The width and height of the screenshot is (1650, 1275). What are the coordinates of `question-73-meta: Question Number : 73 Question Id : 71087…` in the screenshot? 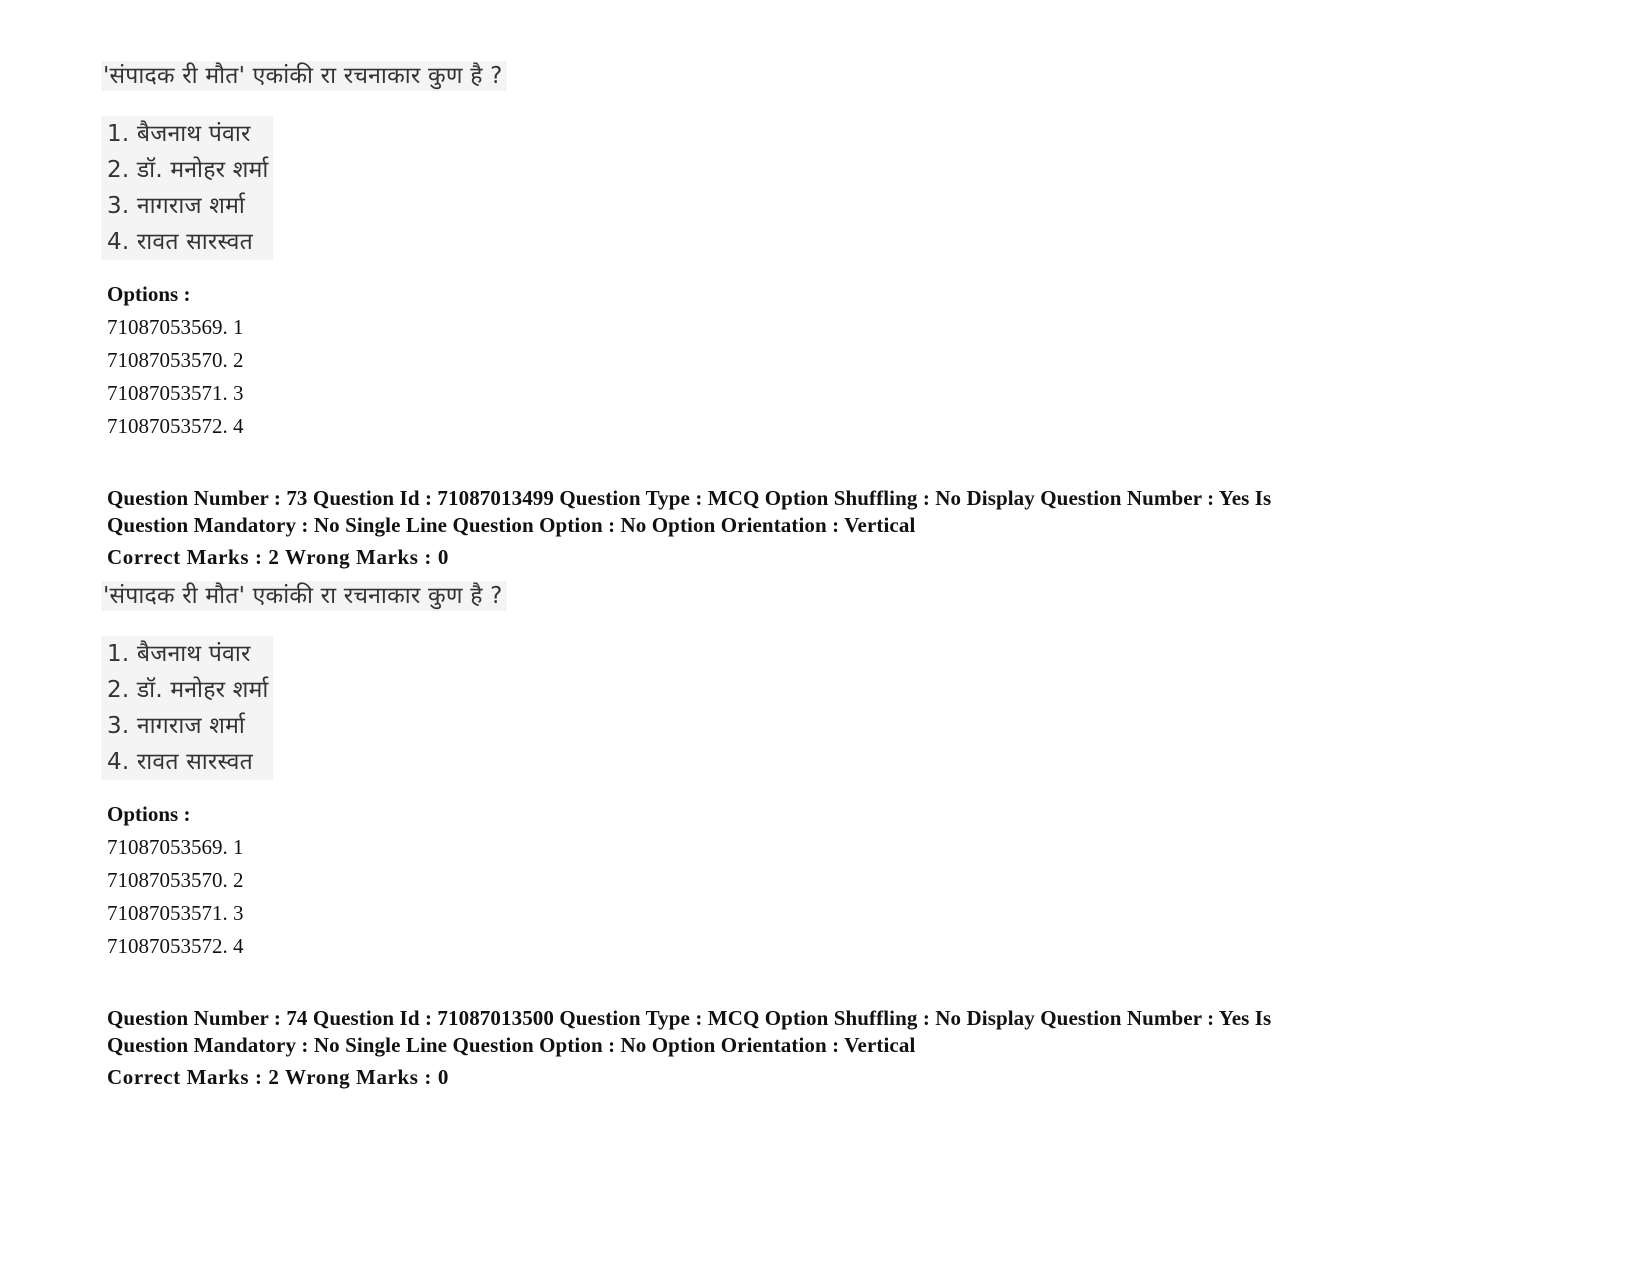 It's located at (817, 512).